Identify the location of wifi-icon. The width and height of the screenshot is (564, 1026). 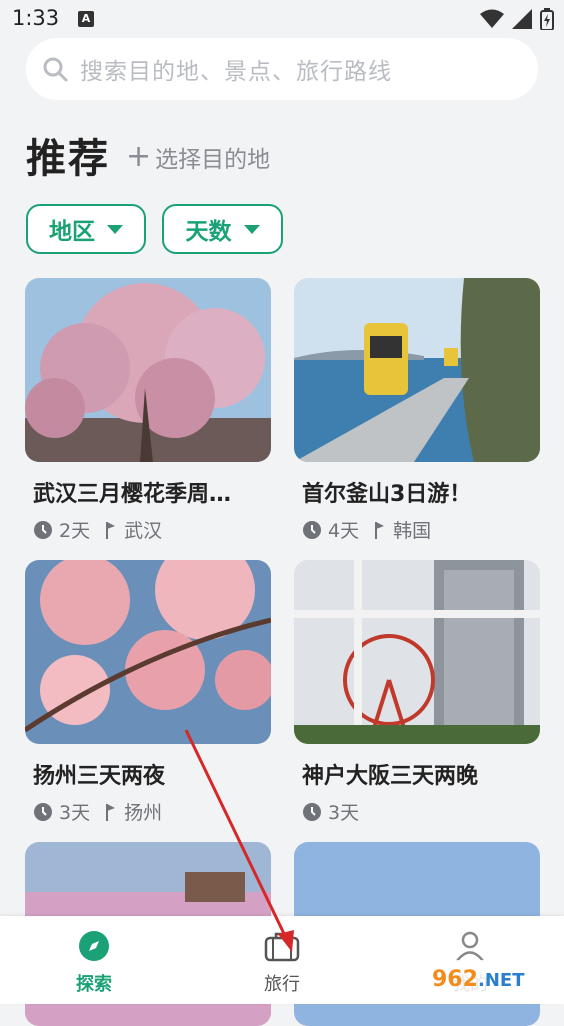
(492, 18).